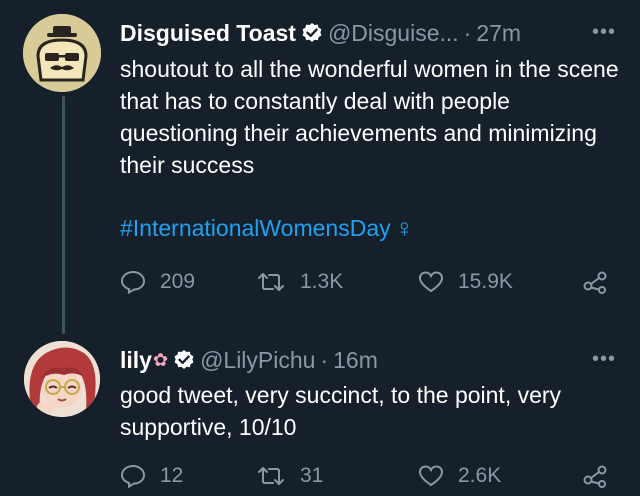 The height and width of the screenshot is (496, 640). What do you see at coordinates (151, 476) in the screenshot?
I see `reply-button: 12` at bounding box center [151, 476].